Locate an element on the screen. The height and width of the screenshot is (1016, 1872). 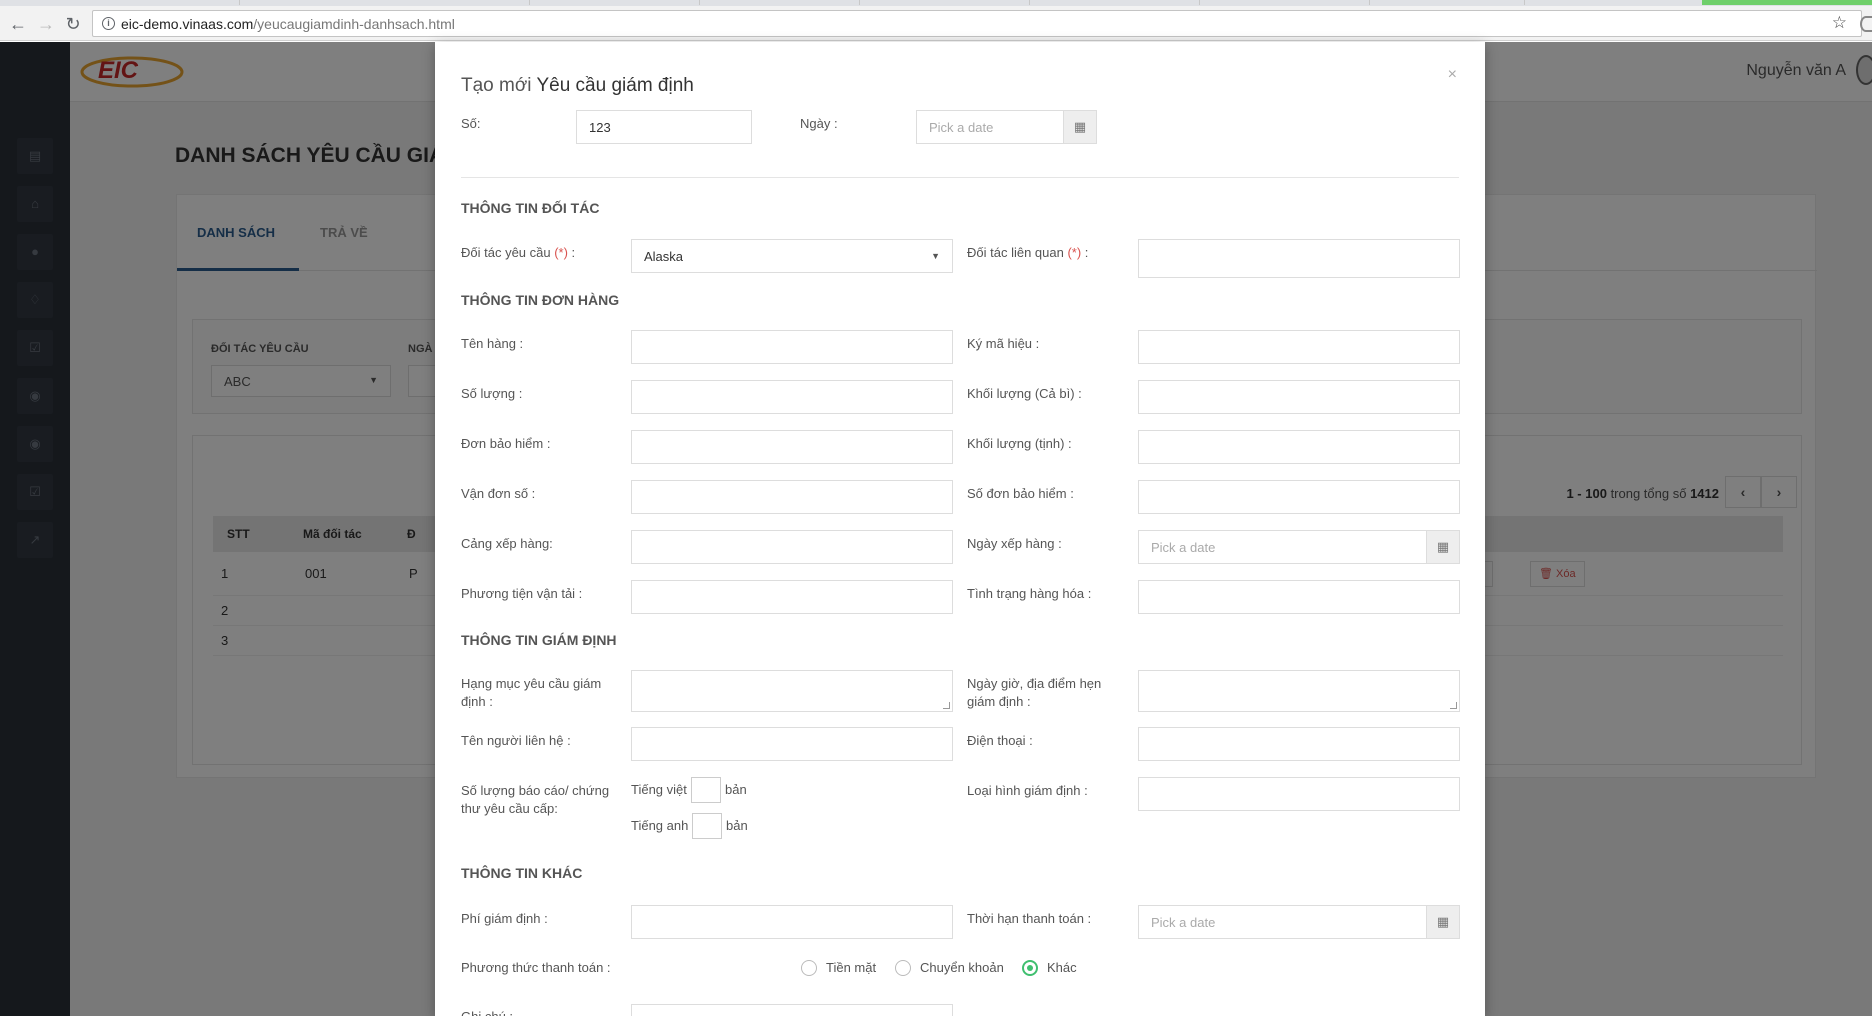
ky-ma-hieu-input is located at coordinates (1299, 347).